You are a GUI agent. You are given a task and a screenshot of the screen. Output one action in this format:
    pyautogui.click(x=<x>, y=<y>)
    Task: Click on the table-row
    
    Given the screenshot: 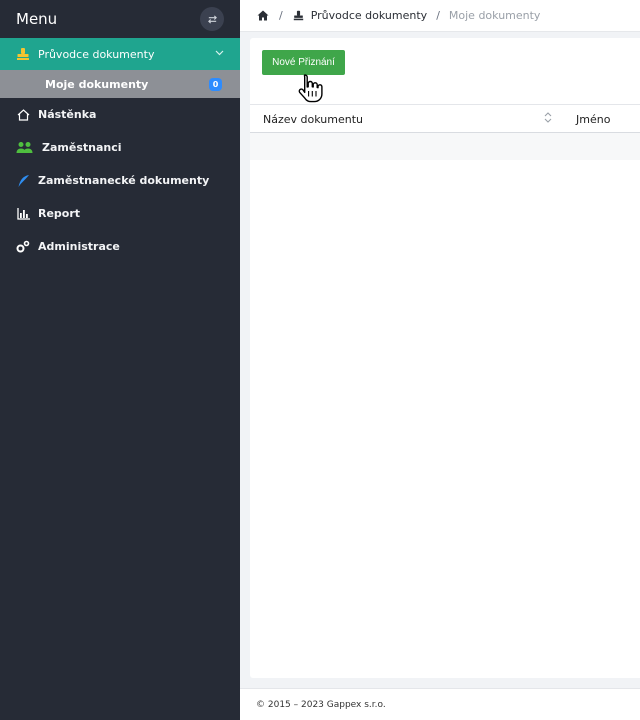 What is the action you would take?
    pyautogui.click(x=445, y=146)
    